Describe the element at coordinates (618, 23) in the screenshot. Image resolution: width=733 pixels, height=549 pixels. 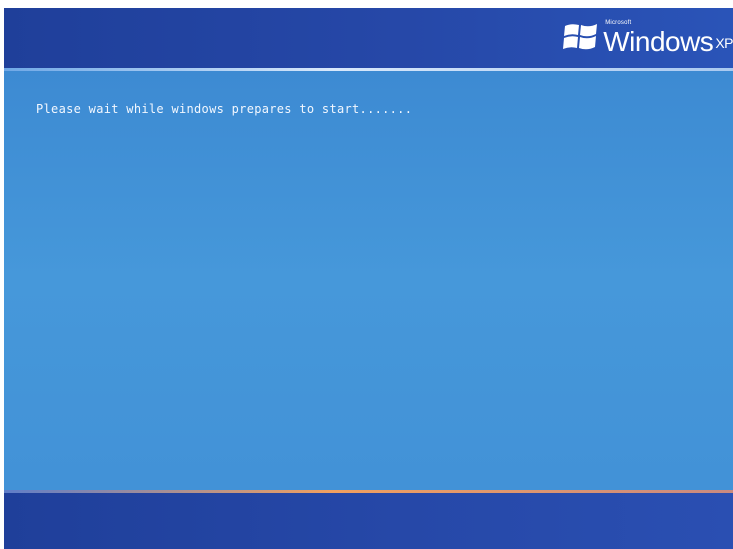
I see `brand-small-text: Microsoft` at that location.